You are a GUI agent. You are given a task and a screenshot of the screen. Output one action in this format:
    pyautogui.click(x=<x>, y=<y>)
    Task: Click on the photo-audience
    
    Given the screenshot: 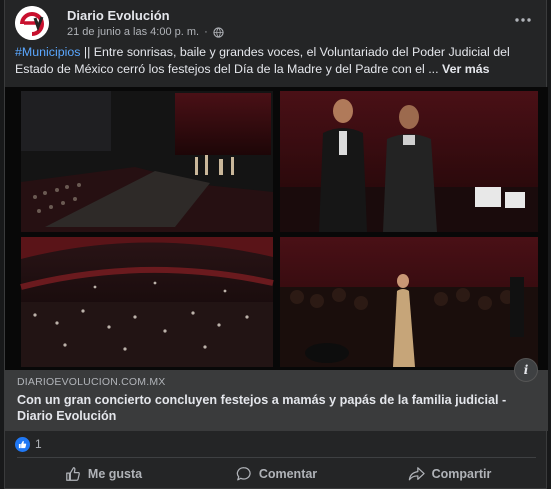 What is the action you would take?
    pyautogui.click(x=147, y=302)
    